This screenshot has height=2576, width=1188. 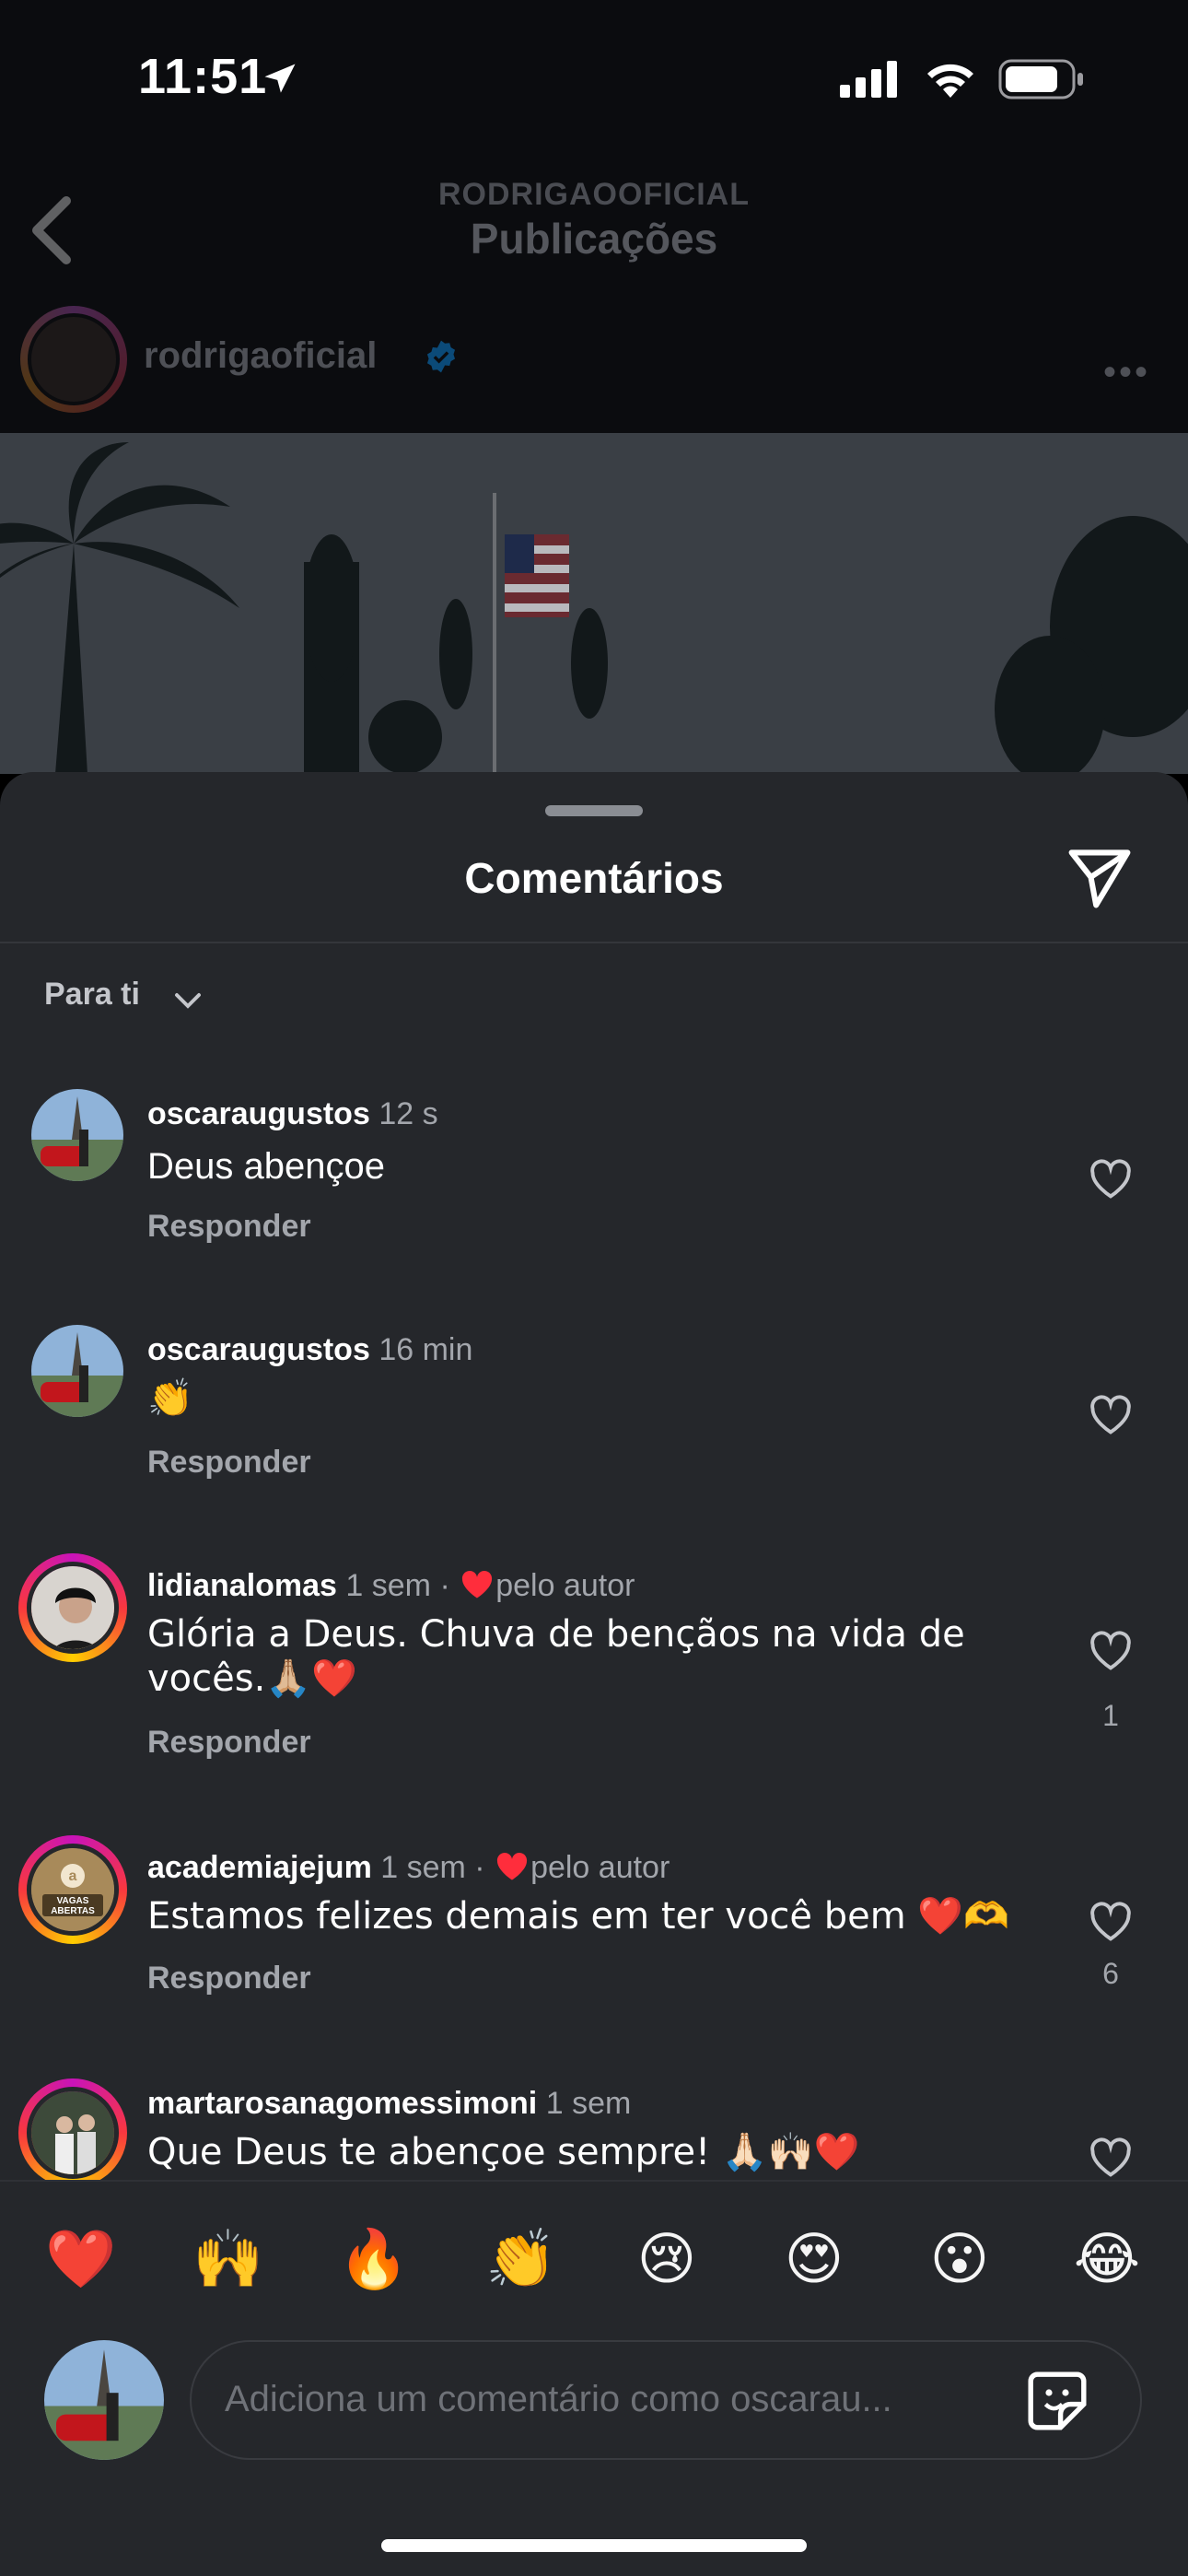 I want to click on comment-item: oscaraugustos 16 min 👏 Responder, so click(x=594, y=1403).